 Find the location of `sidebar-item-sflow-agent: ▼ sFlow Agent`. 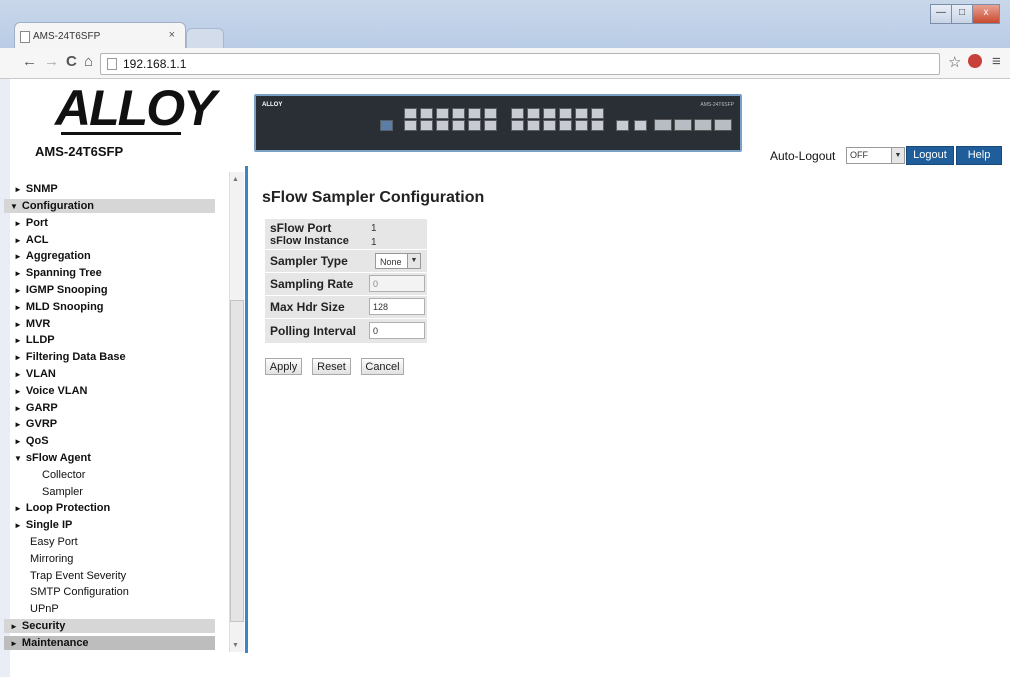

sidebar-item-sflow-agent: ▼ sFlow Agent is located at coordinates (52, 458).